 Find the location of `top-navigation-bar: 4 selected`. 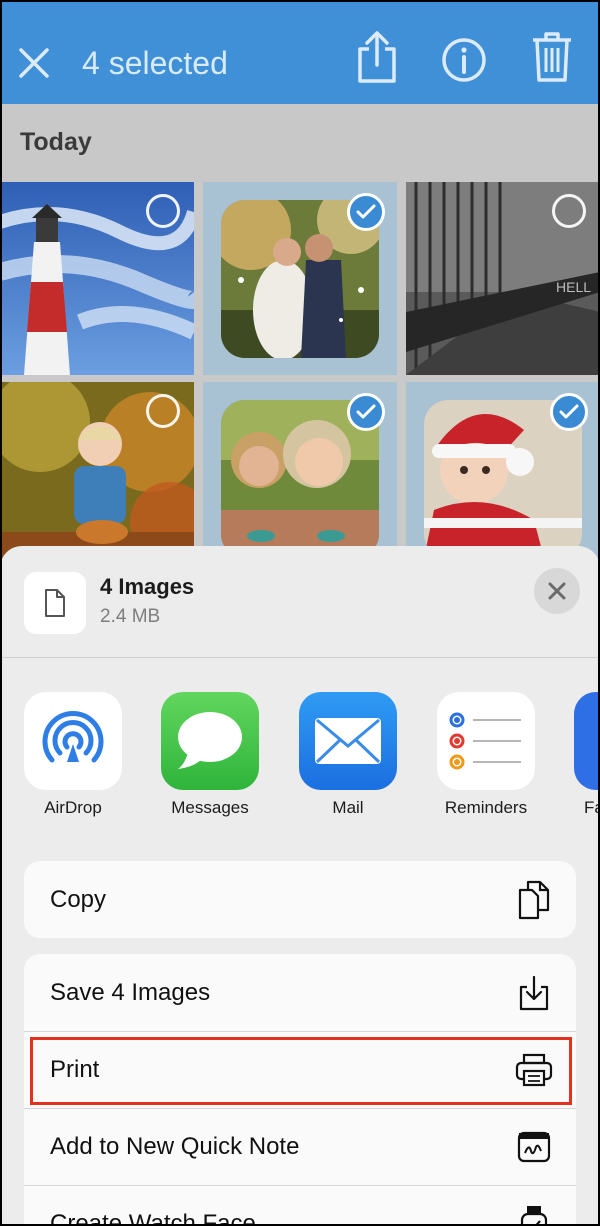

top-navigation-bar: 4 selected is located at coordinates (300, 52).